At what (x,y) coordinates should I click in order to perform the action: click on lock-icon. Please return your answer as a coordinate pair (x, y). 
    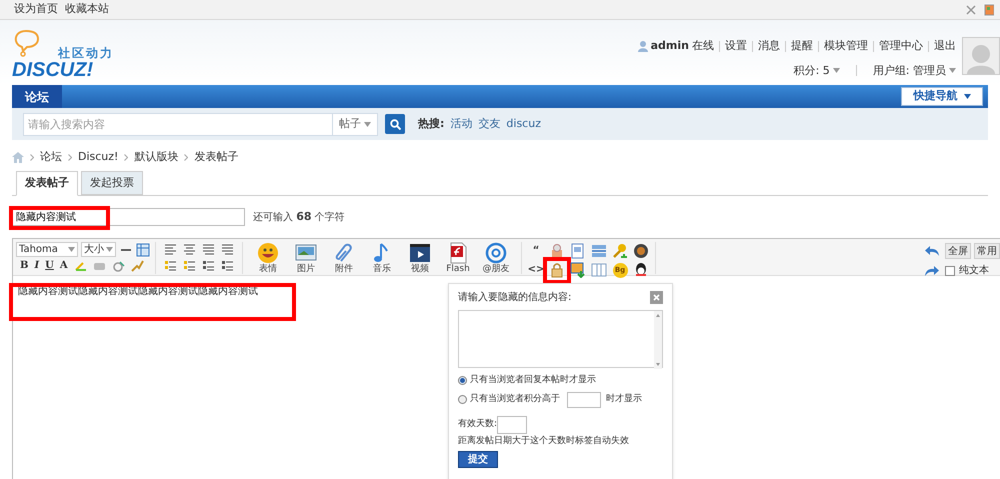
    Looking at the image, I should click on (557, 270).